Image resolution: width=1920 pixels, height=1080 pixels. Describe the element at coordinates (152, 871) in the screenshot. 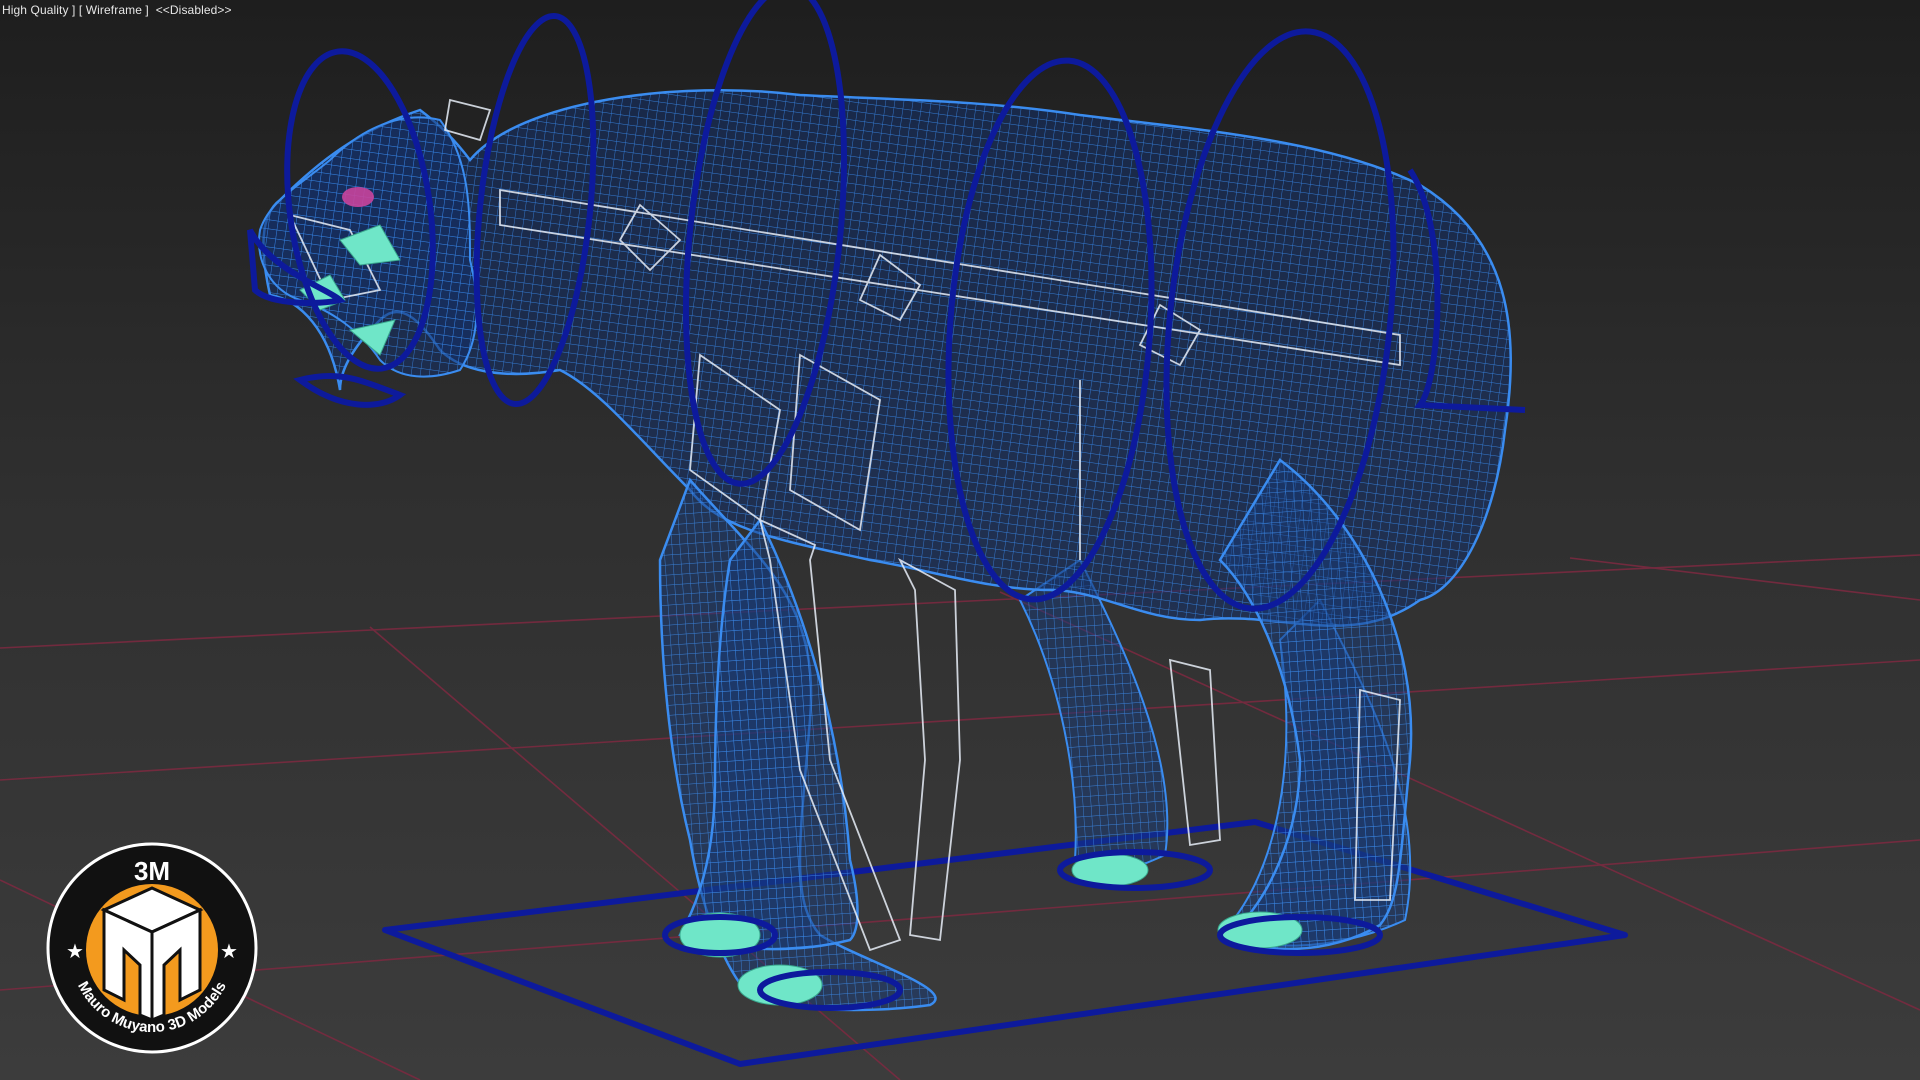

I see `logo-top-text: 3M` at that location.